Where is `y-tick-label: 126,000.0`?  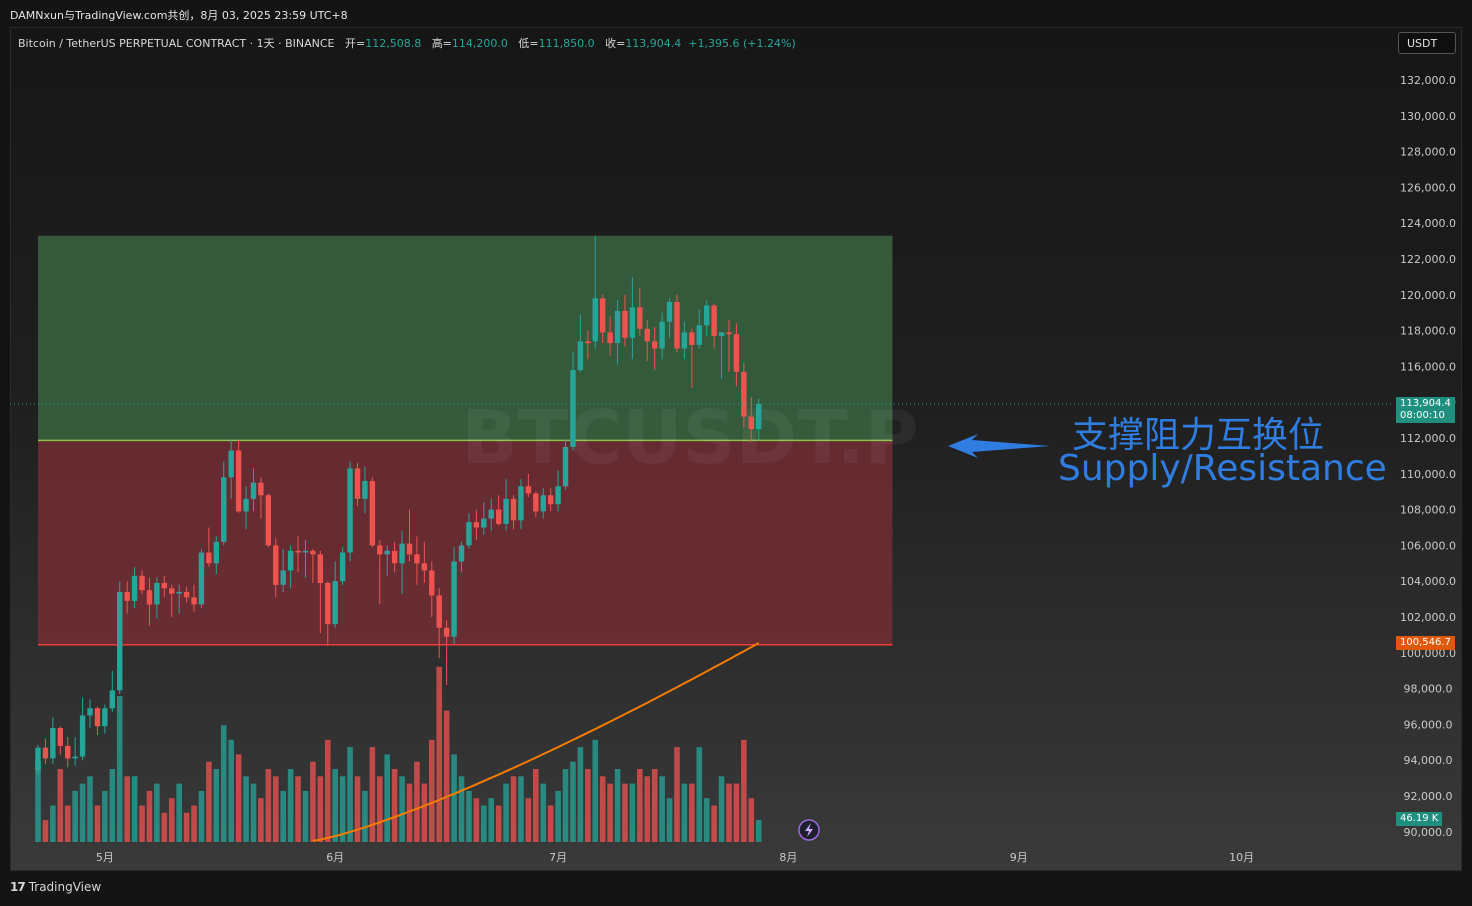
y-tick-label: 126,000.0 is located at coordinates (1428, 187).